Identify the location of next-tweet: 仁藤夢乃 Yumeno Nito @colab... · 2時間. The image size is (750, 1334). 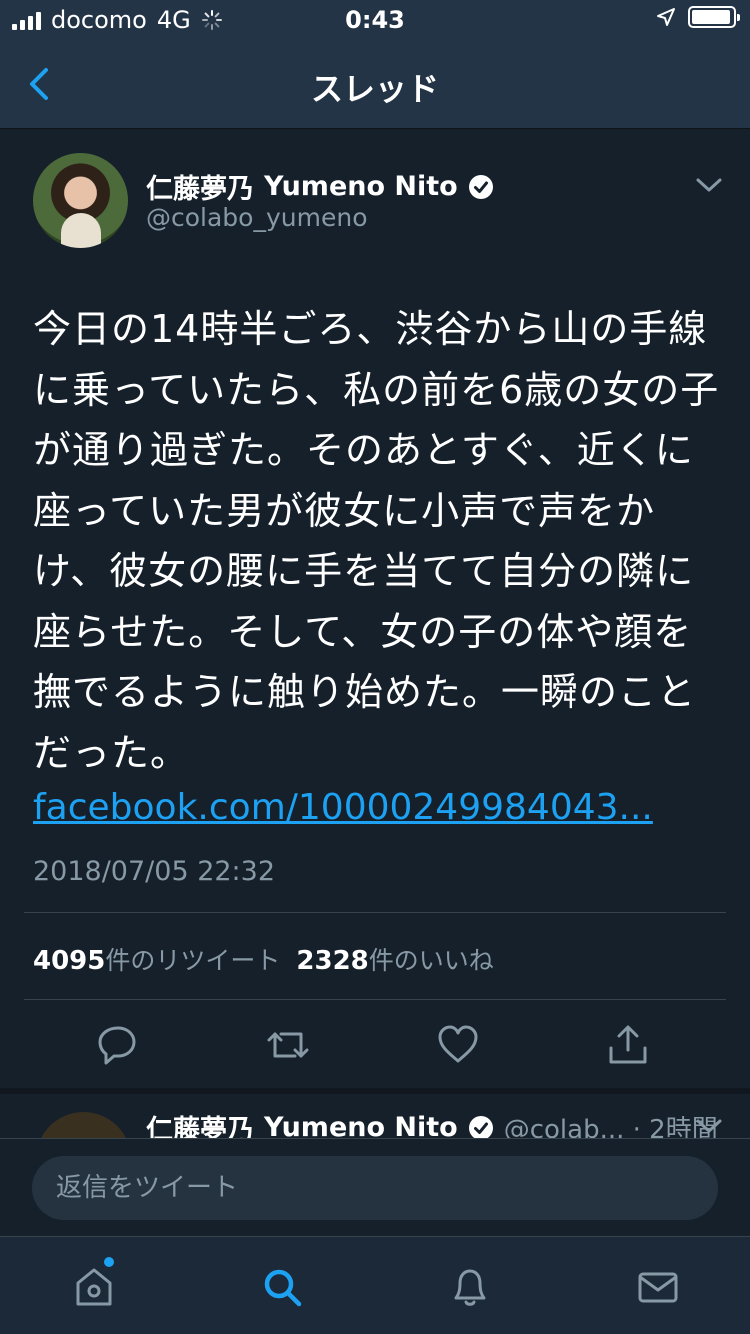
(375, 1116).